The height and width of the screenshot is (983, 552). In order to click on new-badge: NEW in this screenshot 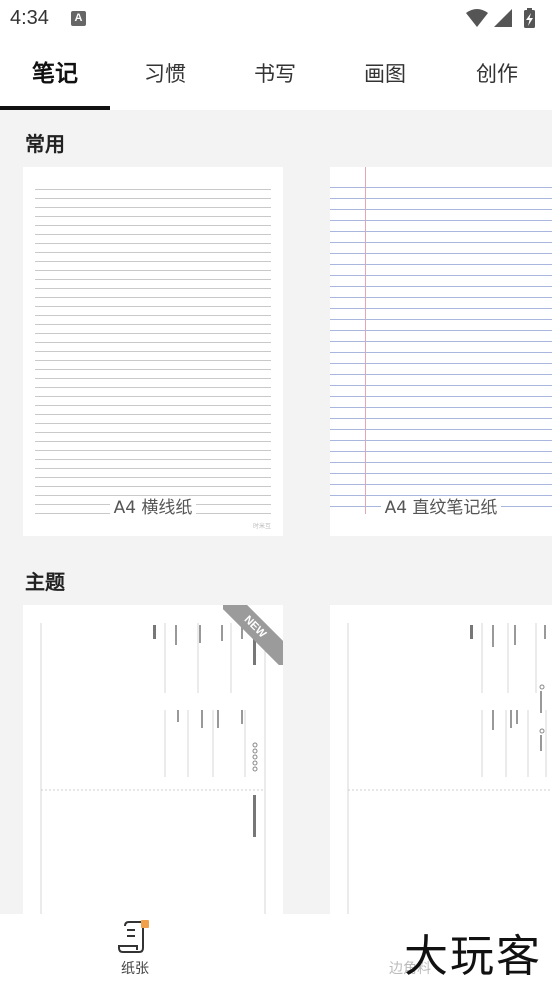, I will do `click(253, 635)`.